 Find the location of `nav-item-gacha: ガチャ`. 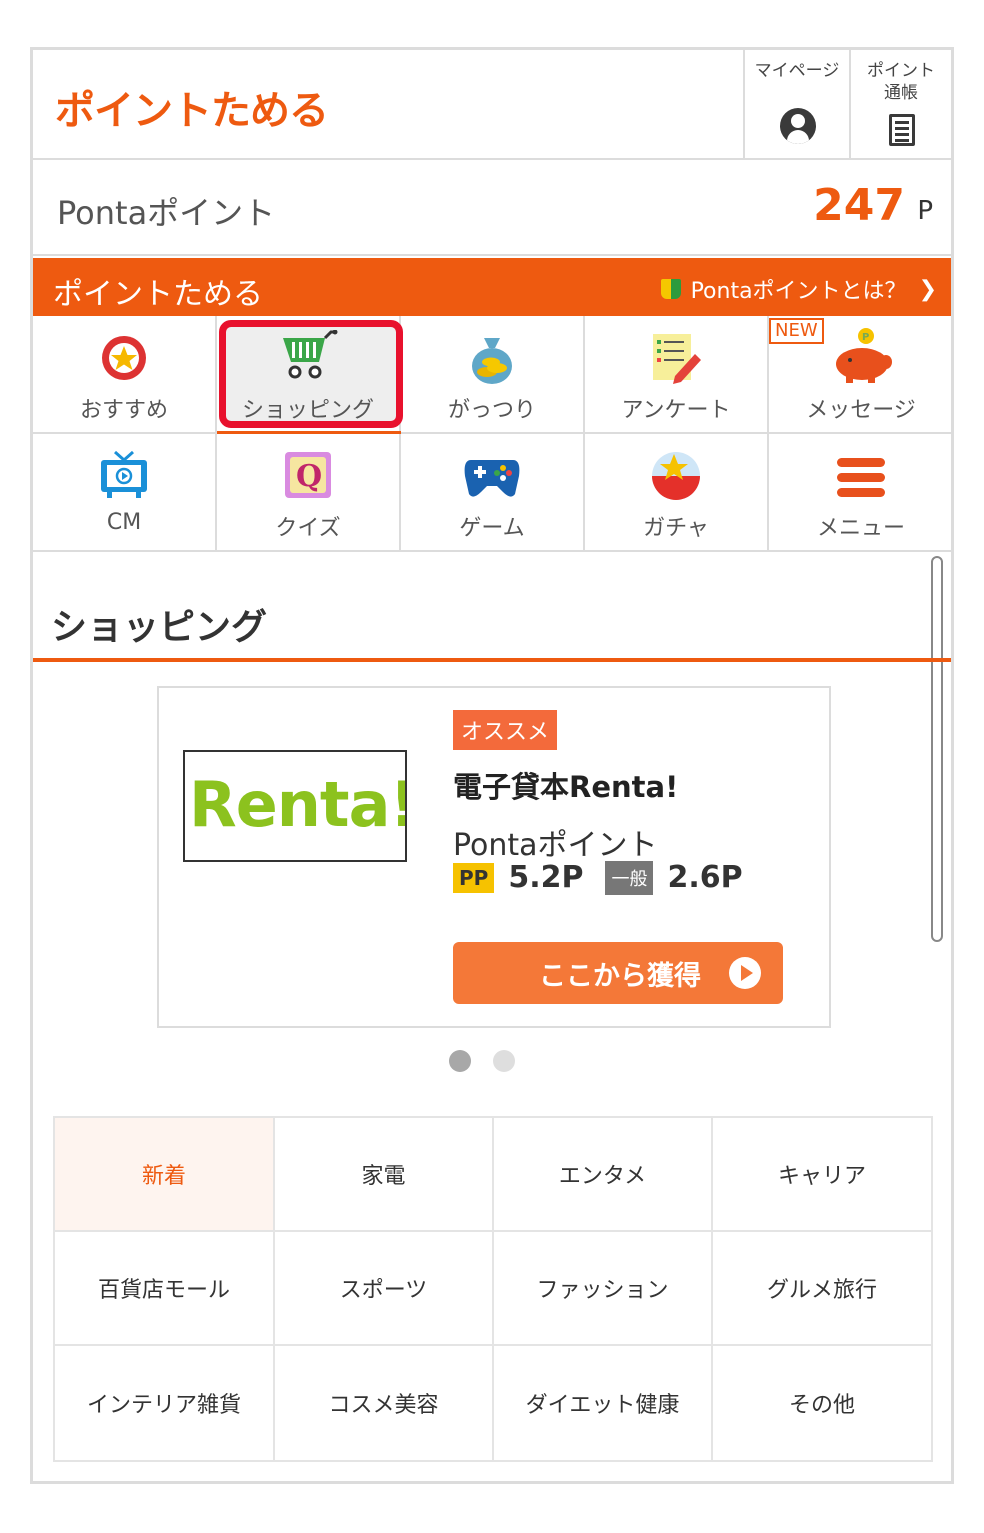

nav-item-gacha: ガチャ is located at coordinates (677, 493).